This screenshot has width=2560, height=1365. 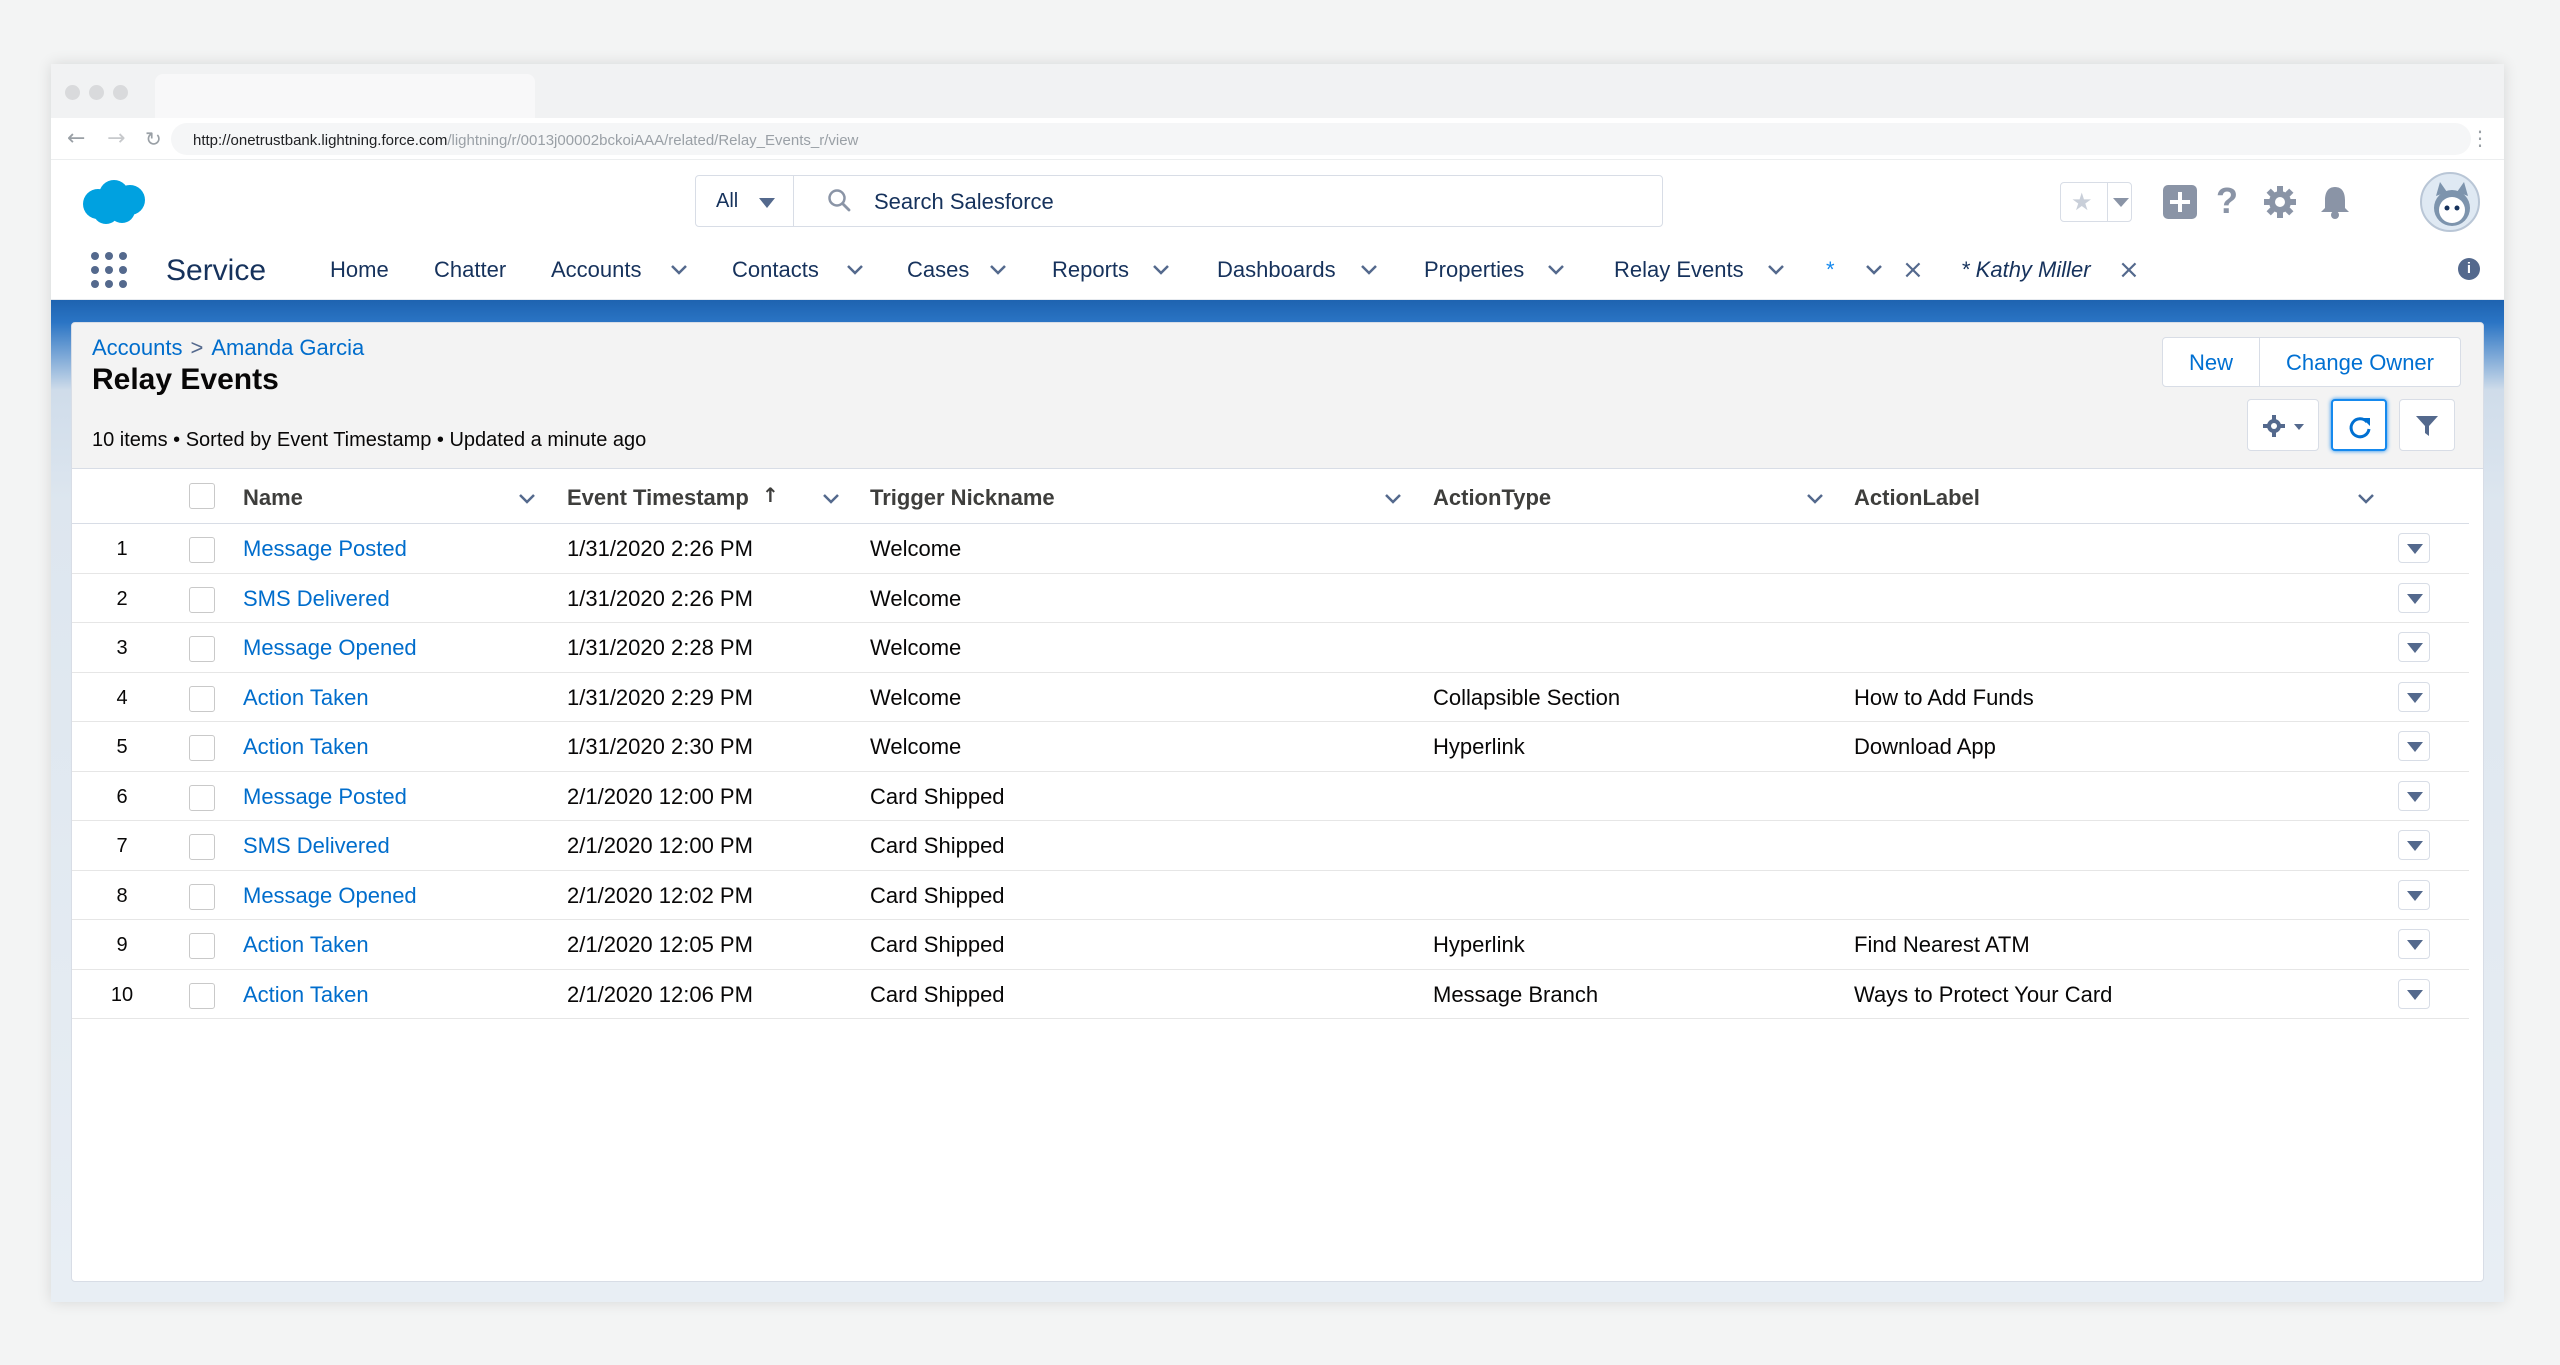 I want to click on column-header-action-type: ActionType, so click(x=1492, y=498).